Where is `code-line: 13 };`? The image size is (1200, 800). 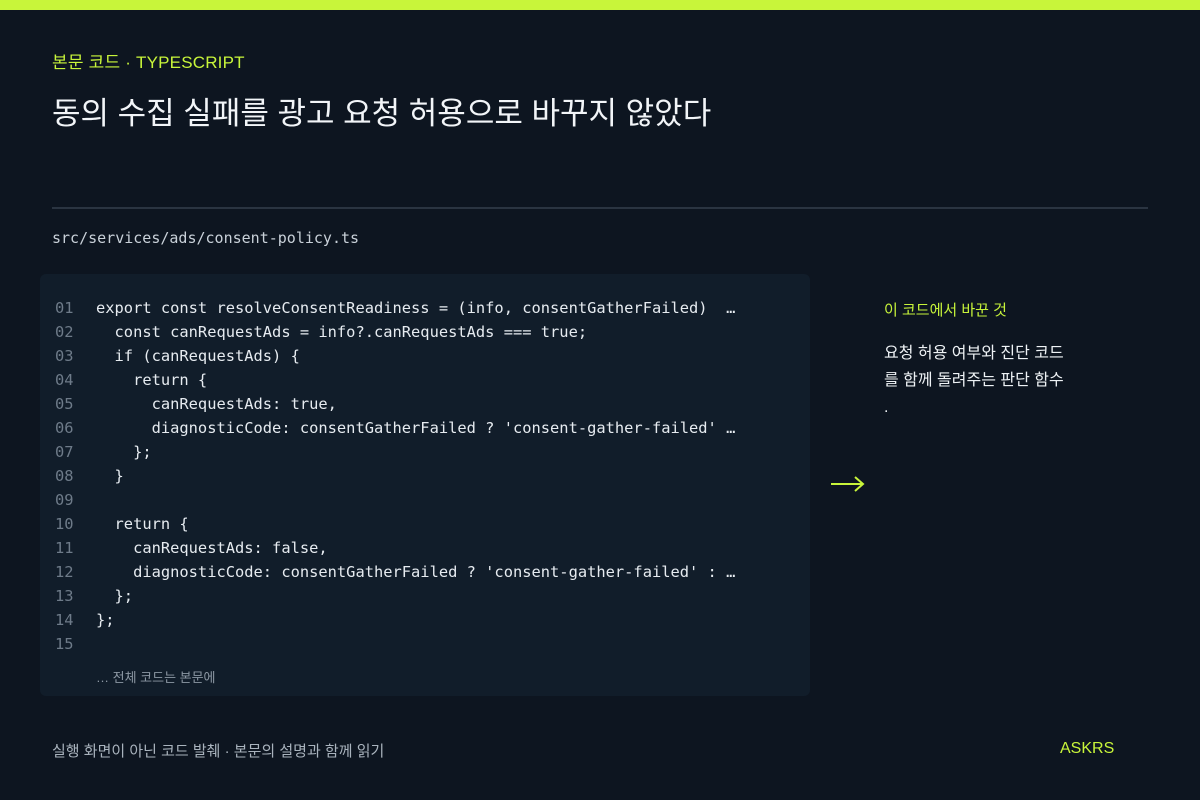
code-line: 13 }; is located at coordinates (425, 596).